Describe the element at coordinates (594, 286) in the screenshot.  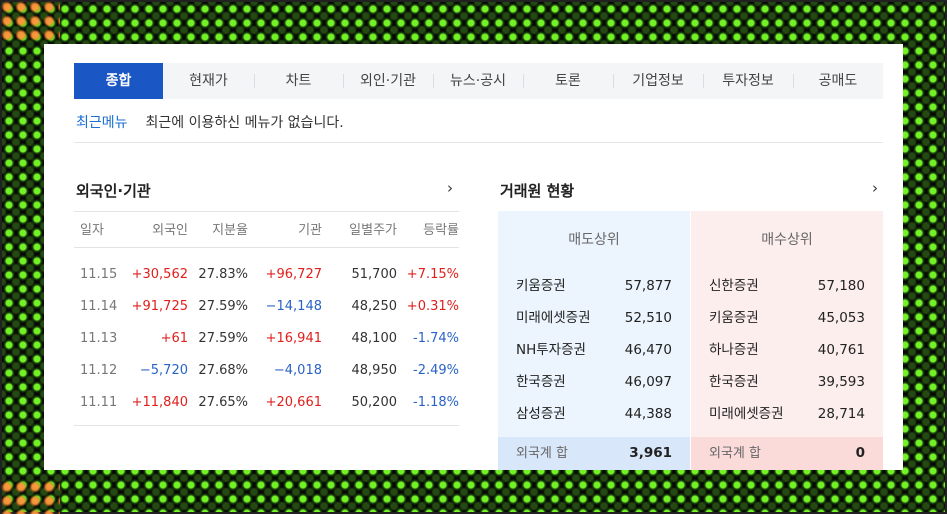
I see `list-item: 키움증권 57,877` at that location.